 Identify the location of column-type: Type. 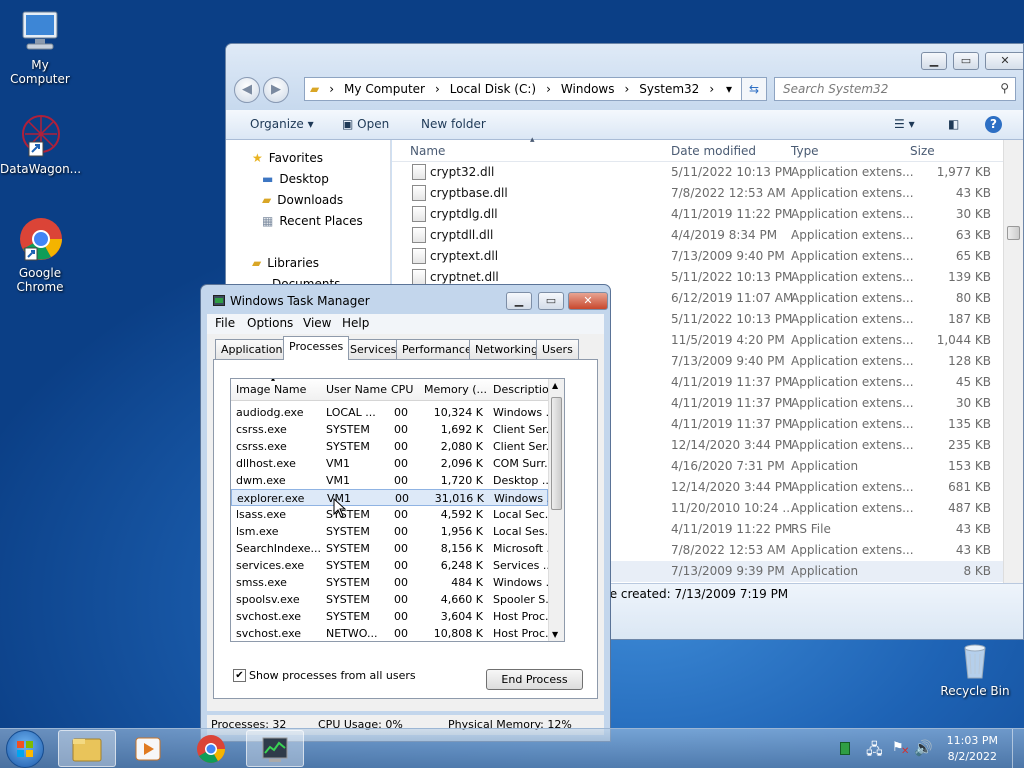
(805, 151).